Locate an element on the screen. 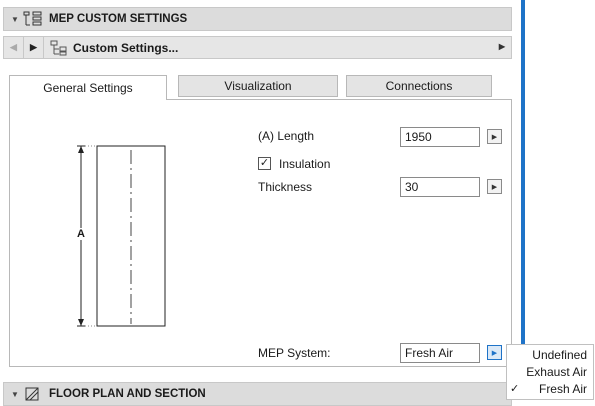  mep-system-dropdown: Undefined Exhaust Air ✓ Fresh Air is located at coordinates (550, 372).